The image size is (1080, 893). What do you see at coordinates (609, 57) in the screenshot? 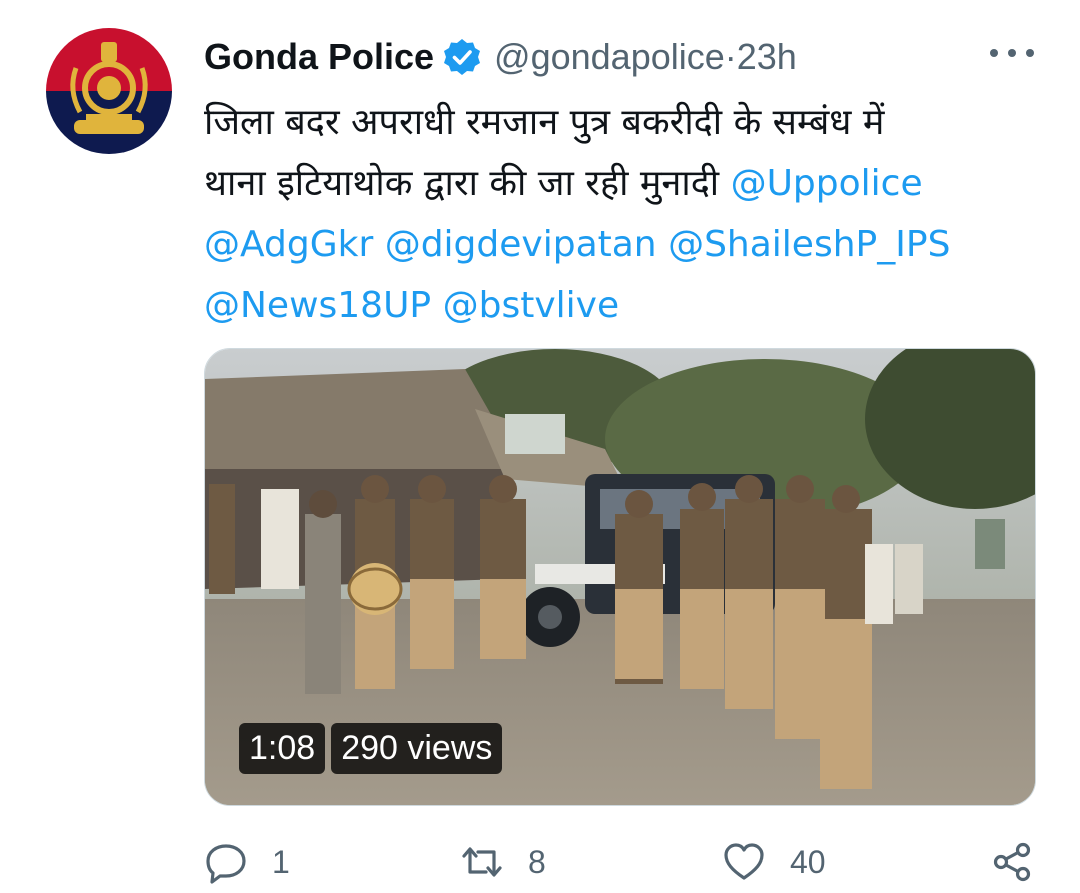
I see `author-handle: @gondapolice` at bounding box center [609, 57].